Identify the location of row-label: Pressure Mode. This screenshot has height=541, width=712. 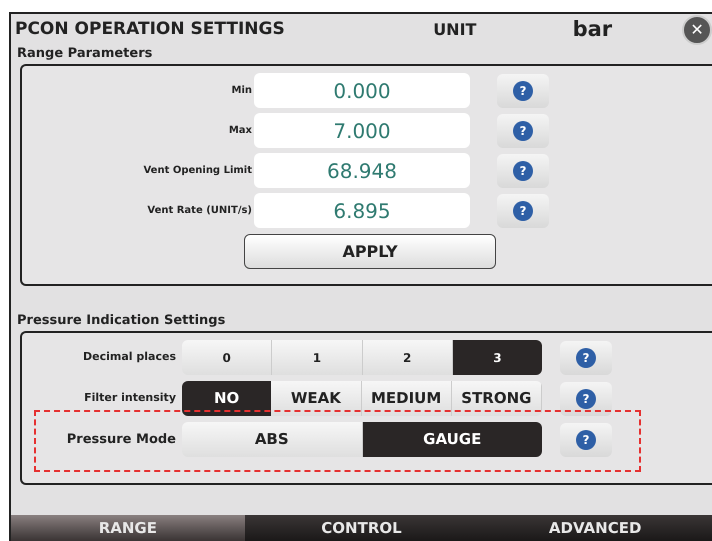
(121, 439).